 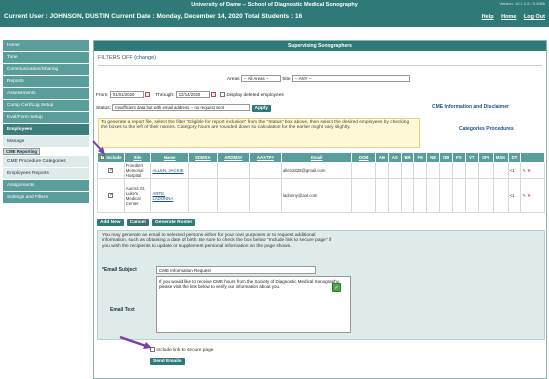 What do you see at coordinates (169, 195) in the screenshot?
I see `name-link: ARFE, LADONNA` at bounding box center [169, 195].